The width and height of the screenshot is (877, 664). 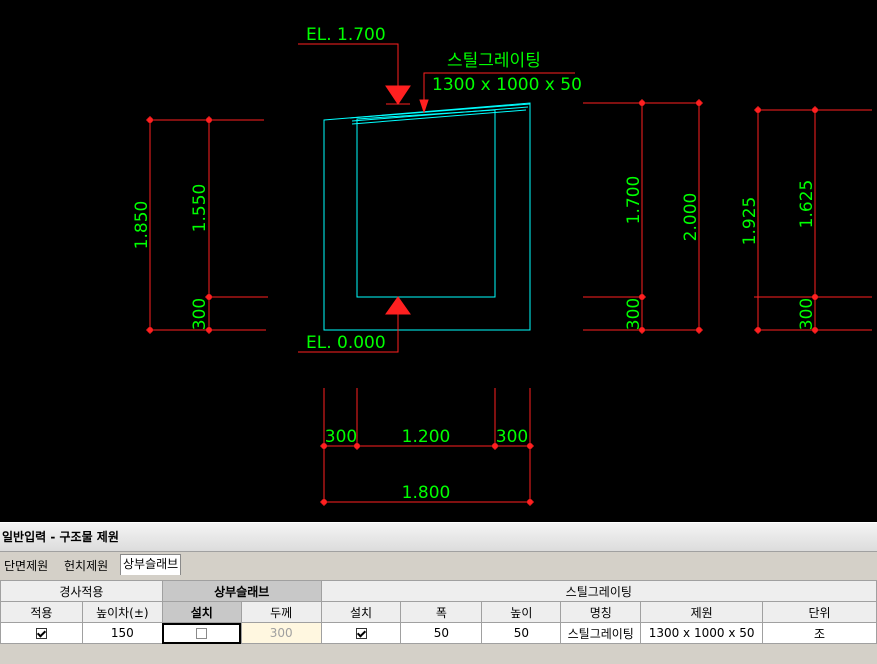 I want to click on outer-wall-outline, so click(x=427, y=216).